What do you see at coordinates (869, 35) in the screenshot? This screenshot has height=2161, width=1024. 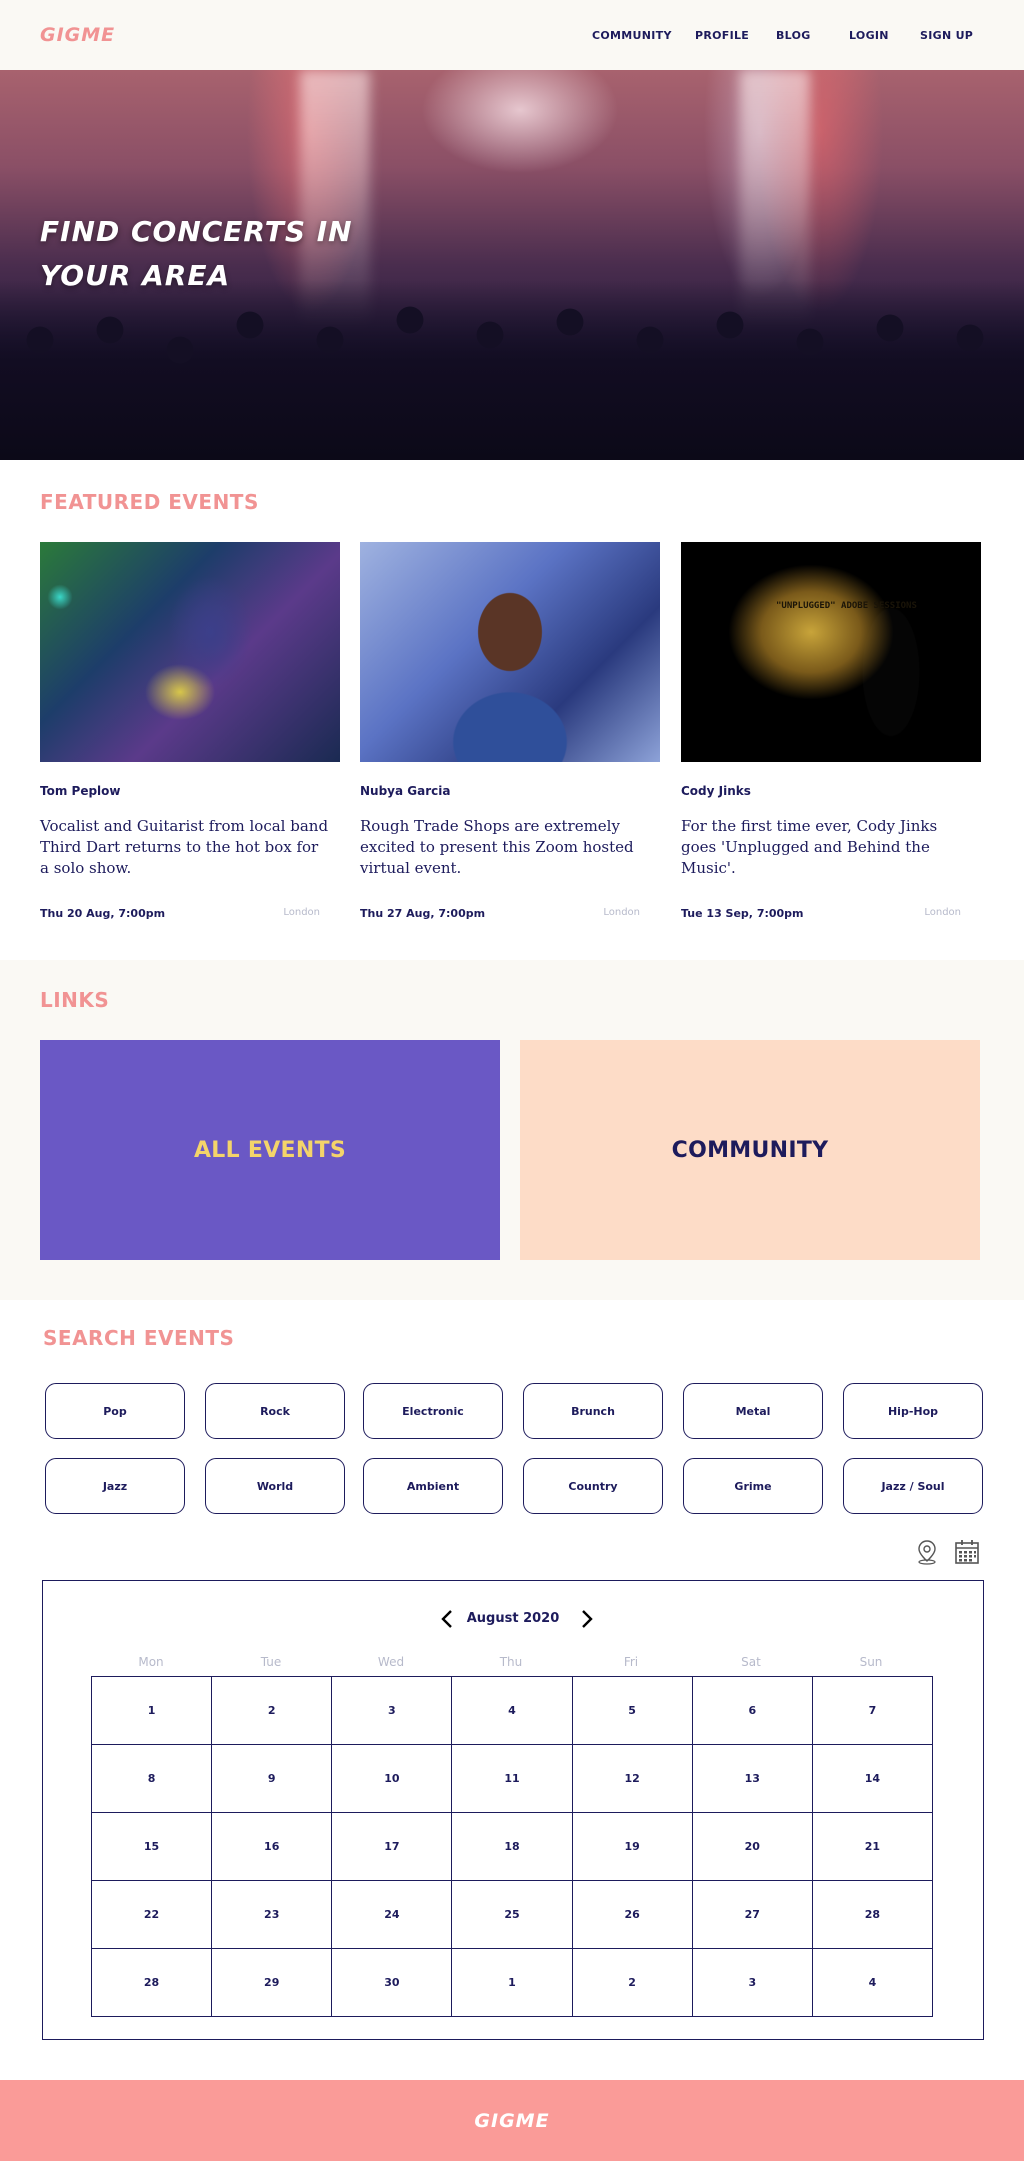 I see `nav-login: LOGIN` at bounding box center [869, 35].